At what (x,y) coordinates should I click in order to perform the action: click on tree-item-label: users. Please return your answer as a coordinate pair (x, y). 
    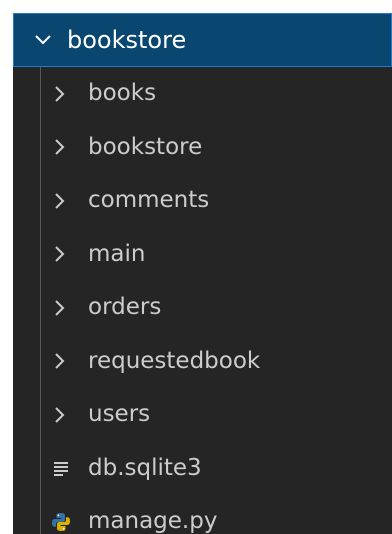
    Looking at the image, I should click on (119, 414).